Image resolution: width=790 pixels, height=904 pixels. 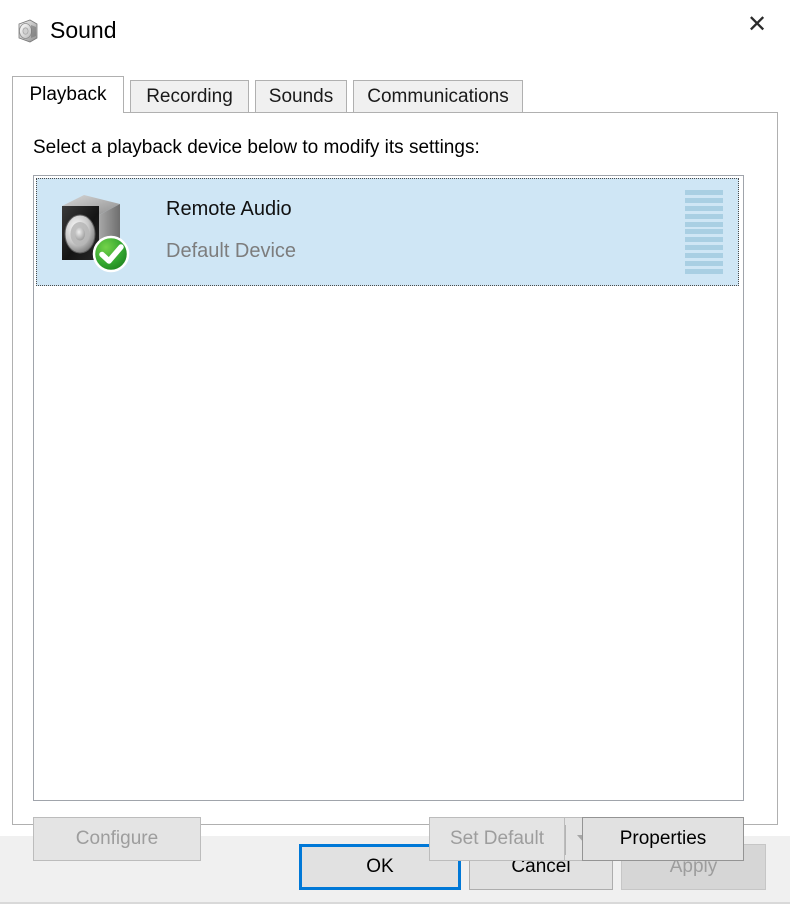 I want to click on configure-button: Configure, so click(x=117, y=839).